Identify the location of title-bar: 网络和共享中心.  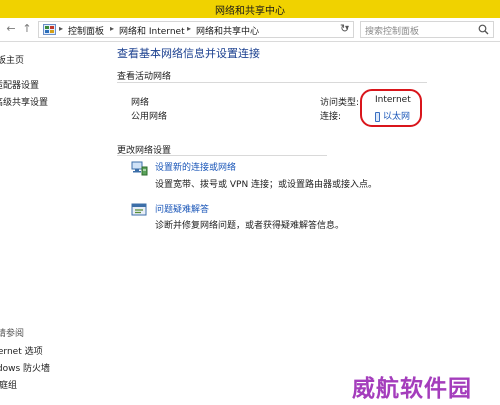
(250, 9).